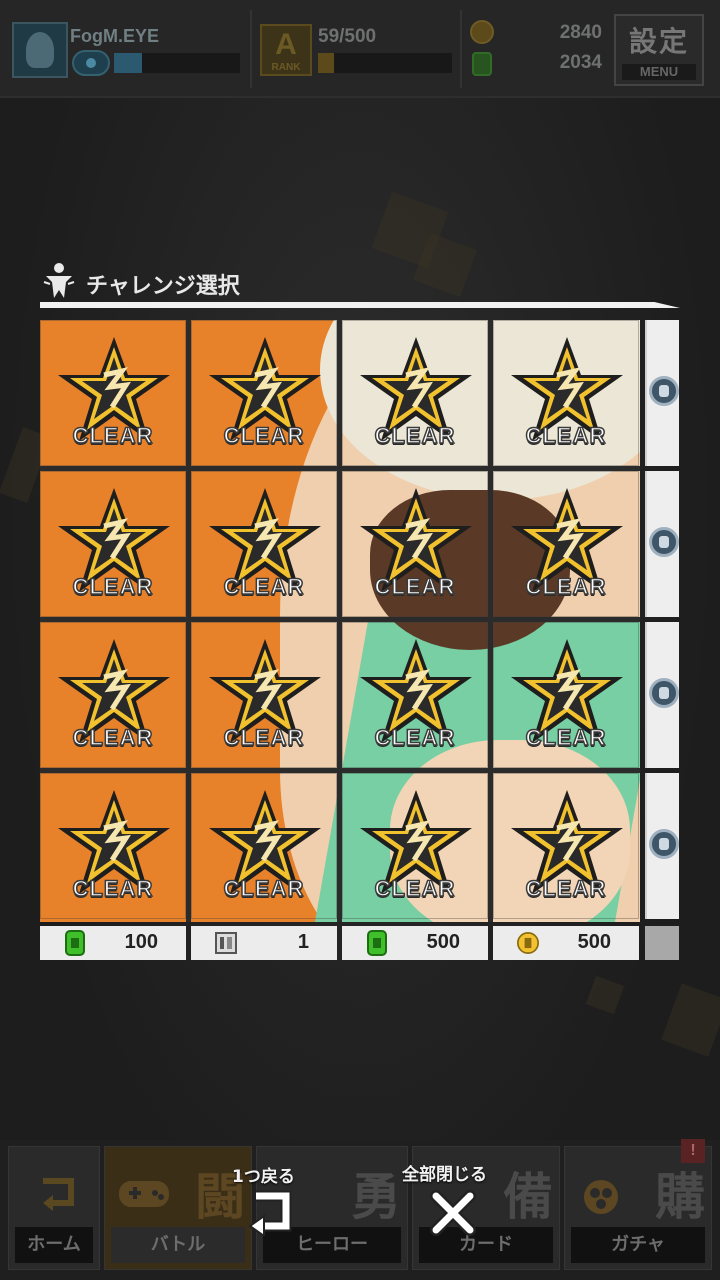 This screenshot has width=720, height=1280. I want to click on header-underline, so click(360, 305).